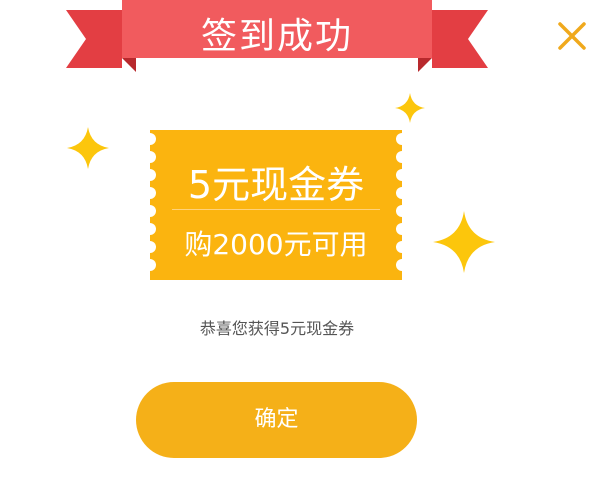 The width and height of the screenshot is (598, 486). I want to click on coupon-ticket: 5元现金券 购2000元可用, so click(276, 205).